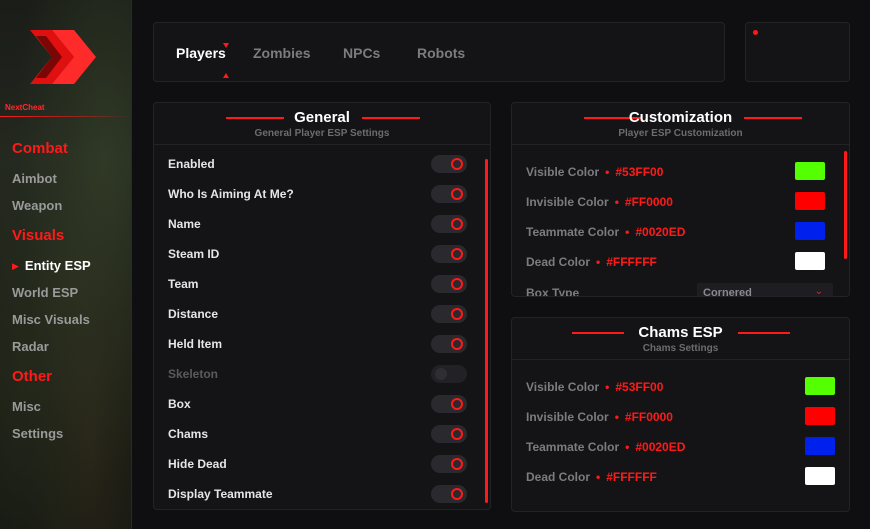  What do you see at coordinates (818, 291) in the screenshot?
I see `chevron-down-icon: ⌄` at bounding box center [818, 291].